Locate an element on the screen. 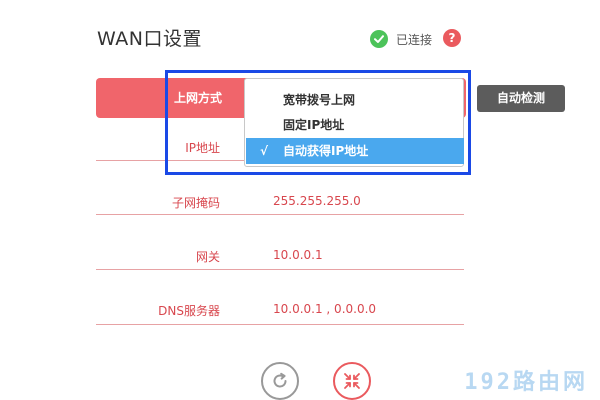  connection-mode-dropdown: 宽带拨号上网 固定IP地址 √ 自动获得IP地址 is located at coordinates (354, 122).